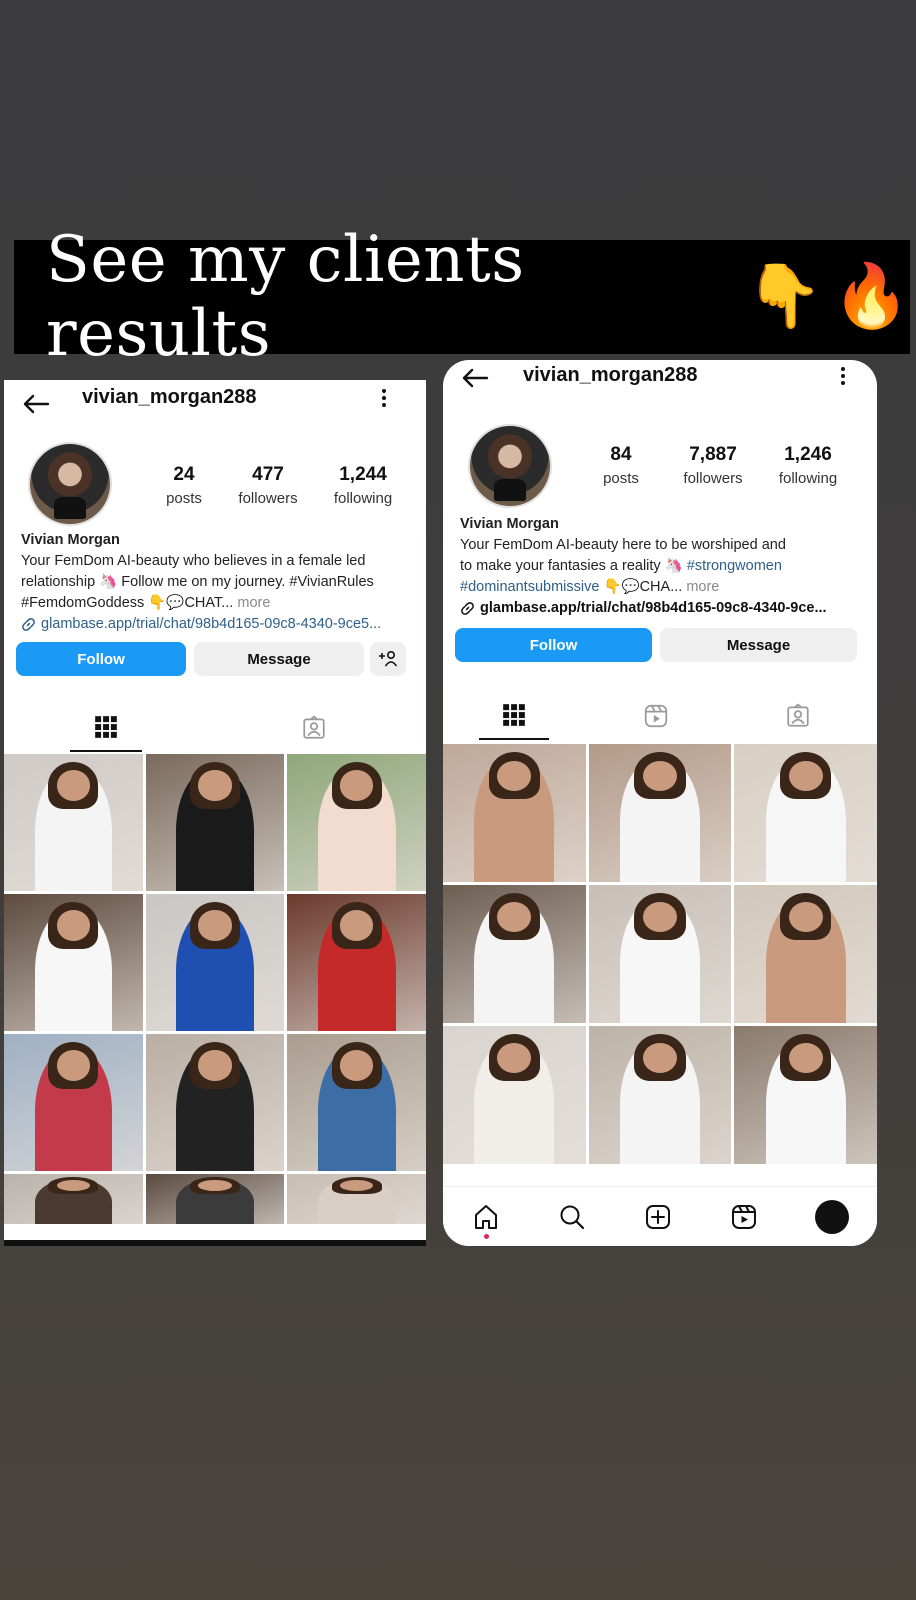 The width and height of the screenshot is (916, 1600). I want to click on stat-followers: 7,887 followers, so click(713, 465).